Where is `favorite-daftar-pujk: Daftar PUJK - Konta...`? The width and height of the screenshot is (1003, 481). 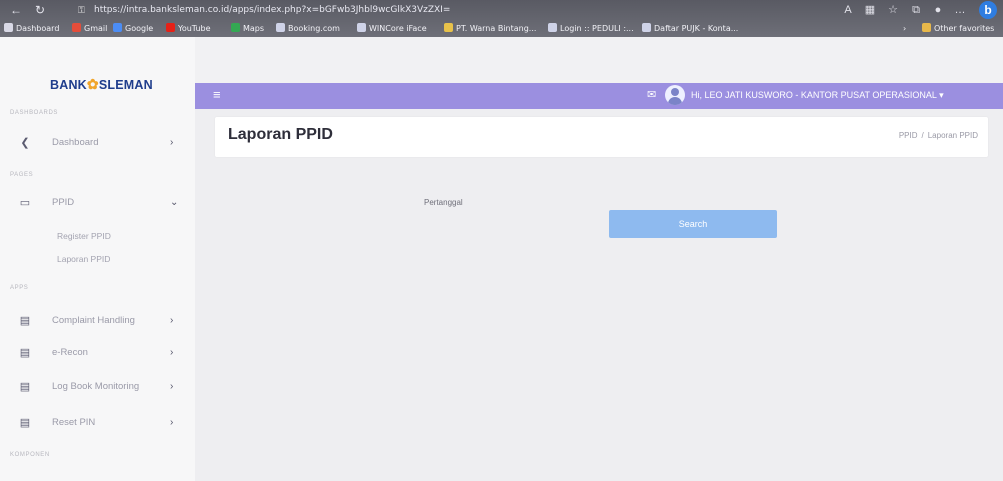 favorite-daftar-pujk: Daftar PUJK - Konta... is located at coordinates (690, 28).